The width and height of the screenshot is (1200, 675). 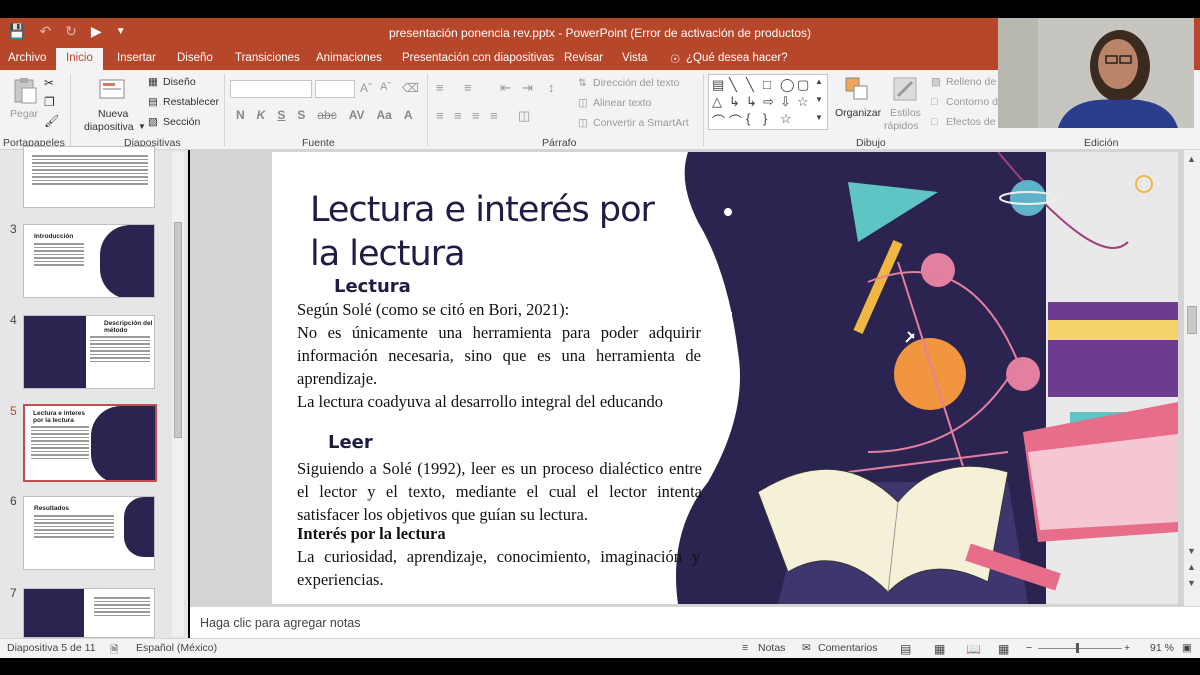 What do you see at coordinates (717, 102) in the screenshot?
I see `shape-triangle-icon: △` at bounding box center [717, 102].